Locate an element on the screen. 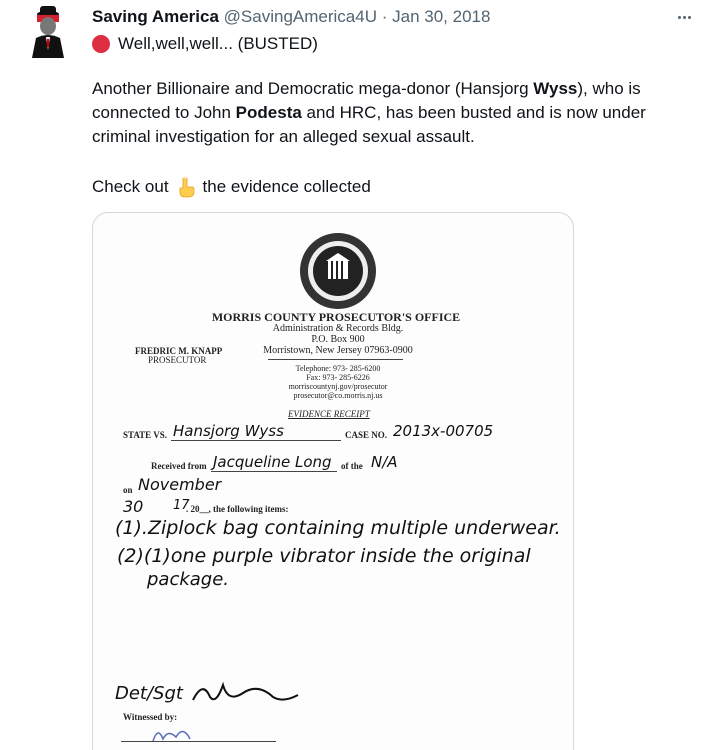 Image resolution: width=728 pixels, height=750 pixels. of-the-label: of the is located at coordinates (352, 466).